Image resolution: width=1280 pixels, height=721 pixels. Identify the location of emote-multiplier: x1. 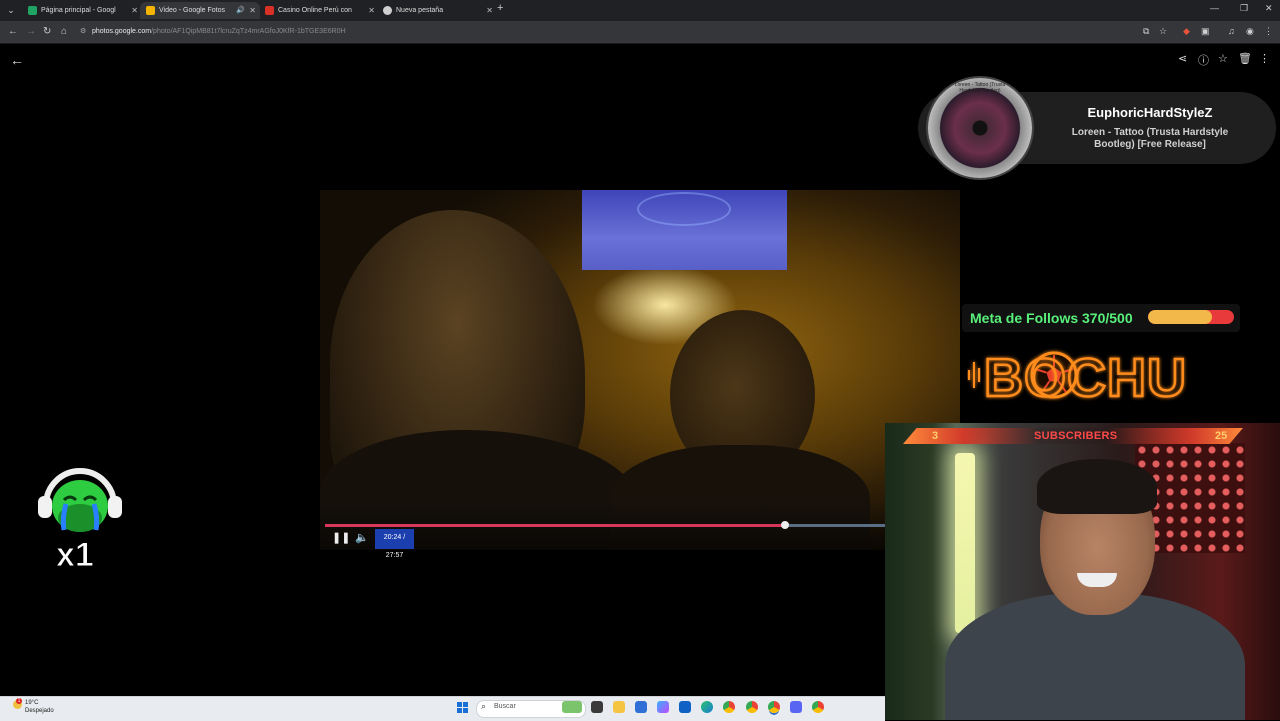
(75, 553).